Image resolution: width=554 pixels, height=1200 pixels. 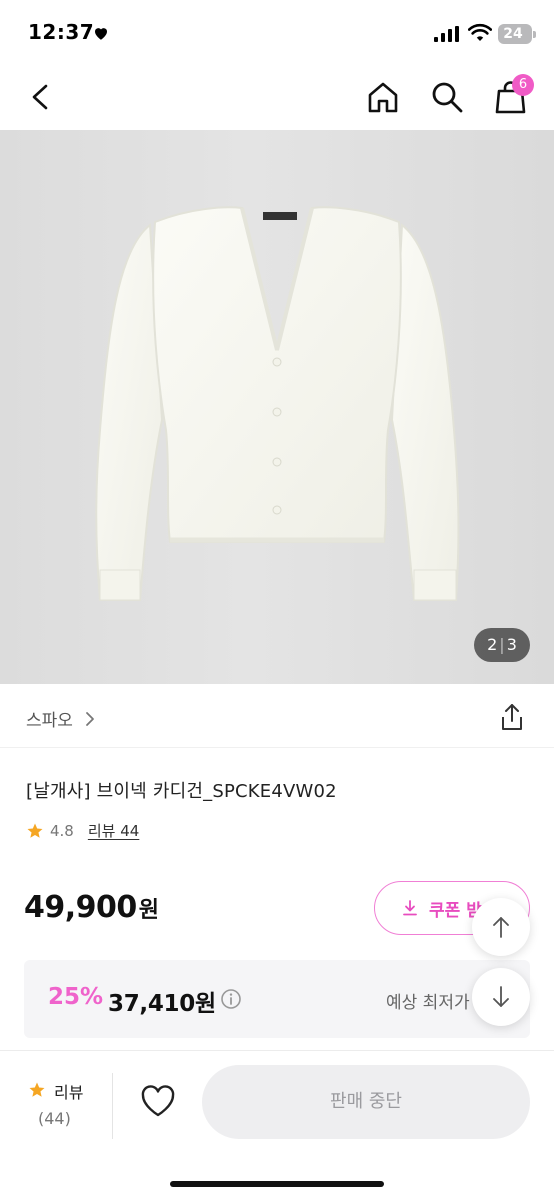 What do you see at coordinates (523, 85) in the screenshot?
I see `cart-count-badge: 6` at bounding box center [523, 85].